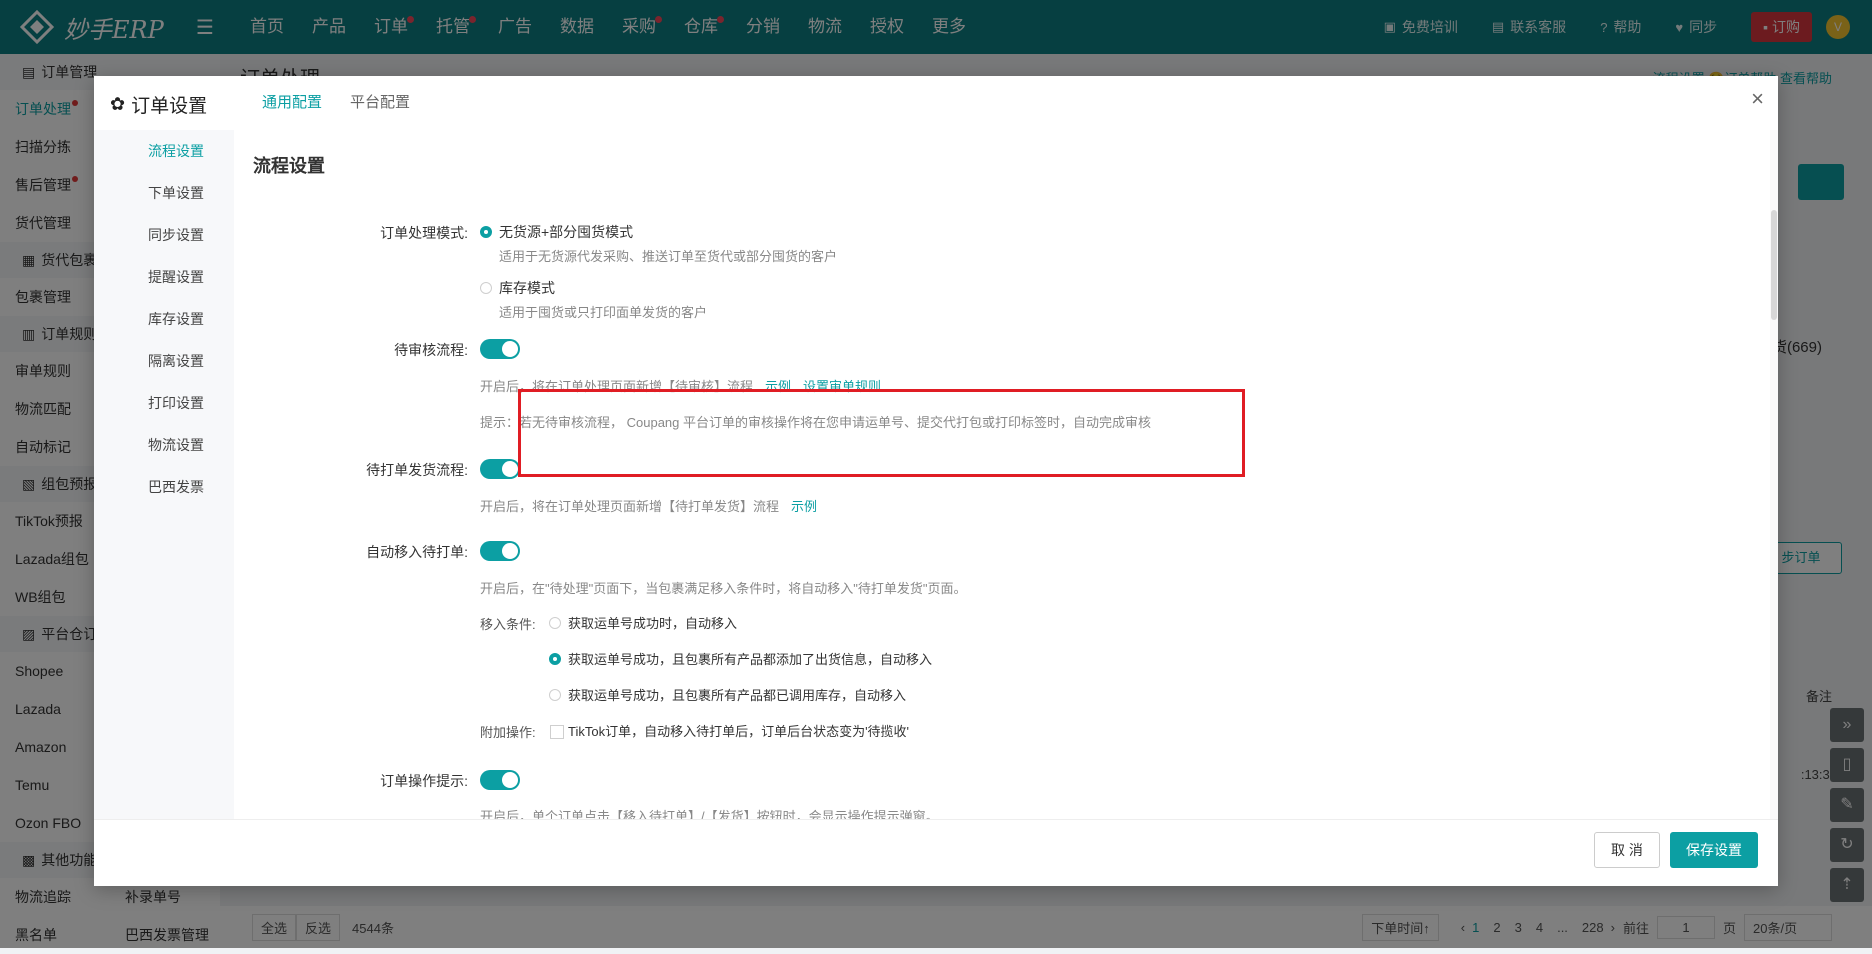 The width and height of the screenshot is (1872, 954). What do you see at coordinates (424, 781) in the screenshot?
I see `op-tip-label: 订单操作提示:` at bounding box center [424, 781].